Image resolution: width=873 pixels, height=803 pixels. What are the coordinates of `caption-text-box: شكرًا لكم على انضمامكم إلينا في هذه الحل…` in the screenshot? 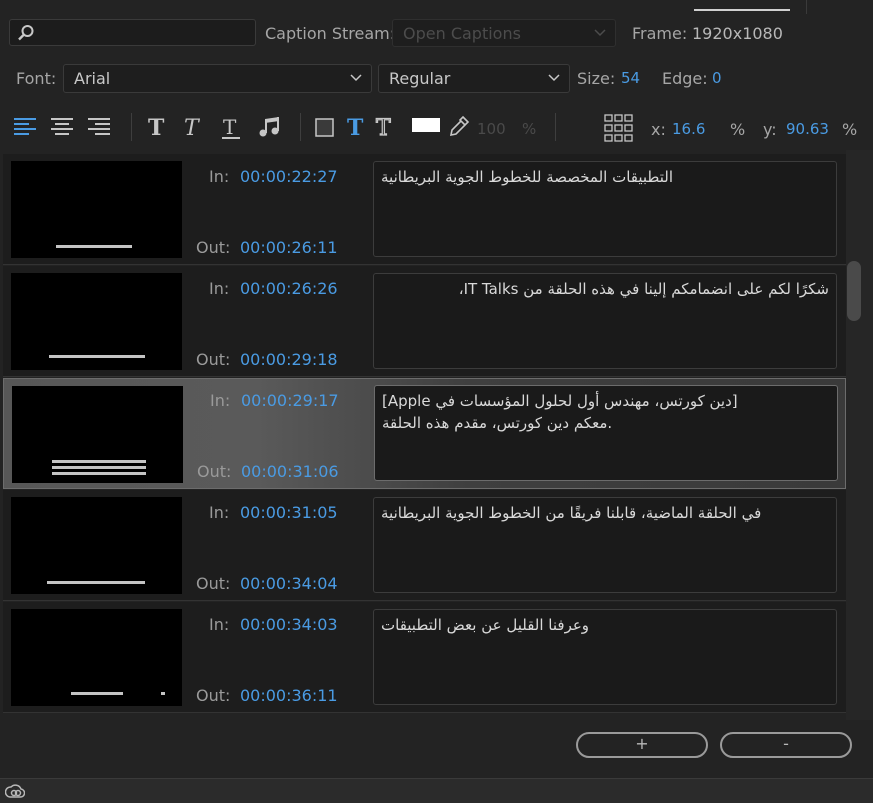 It's located at (605, 321).